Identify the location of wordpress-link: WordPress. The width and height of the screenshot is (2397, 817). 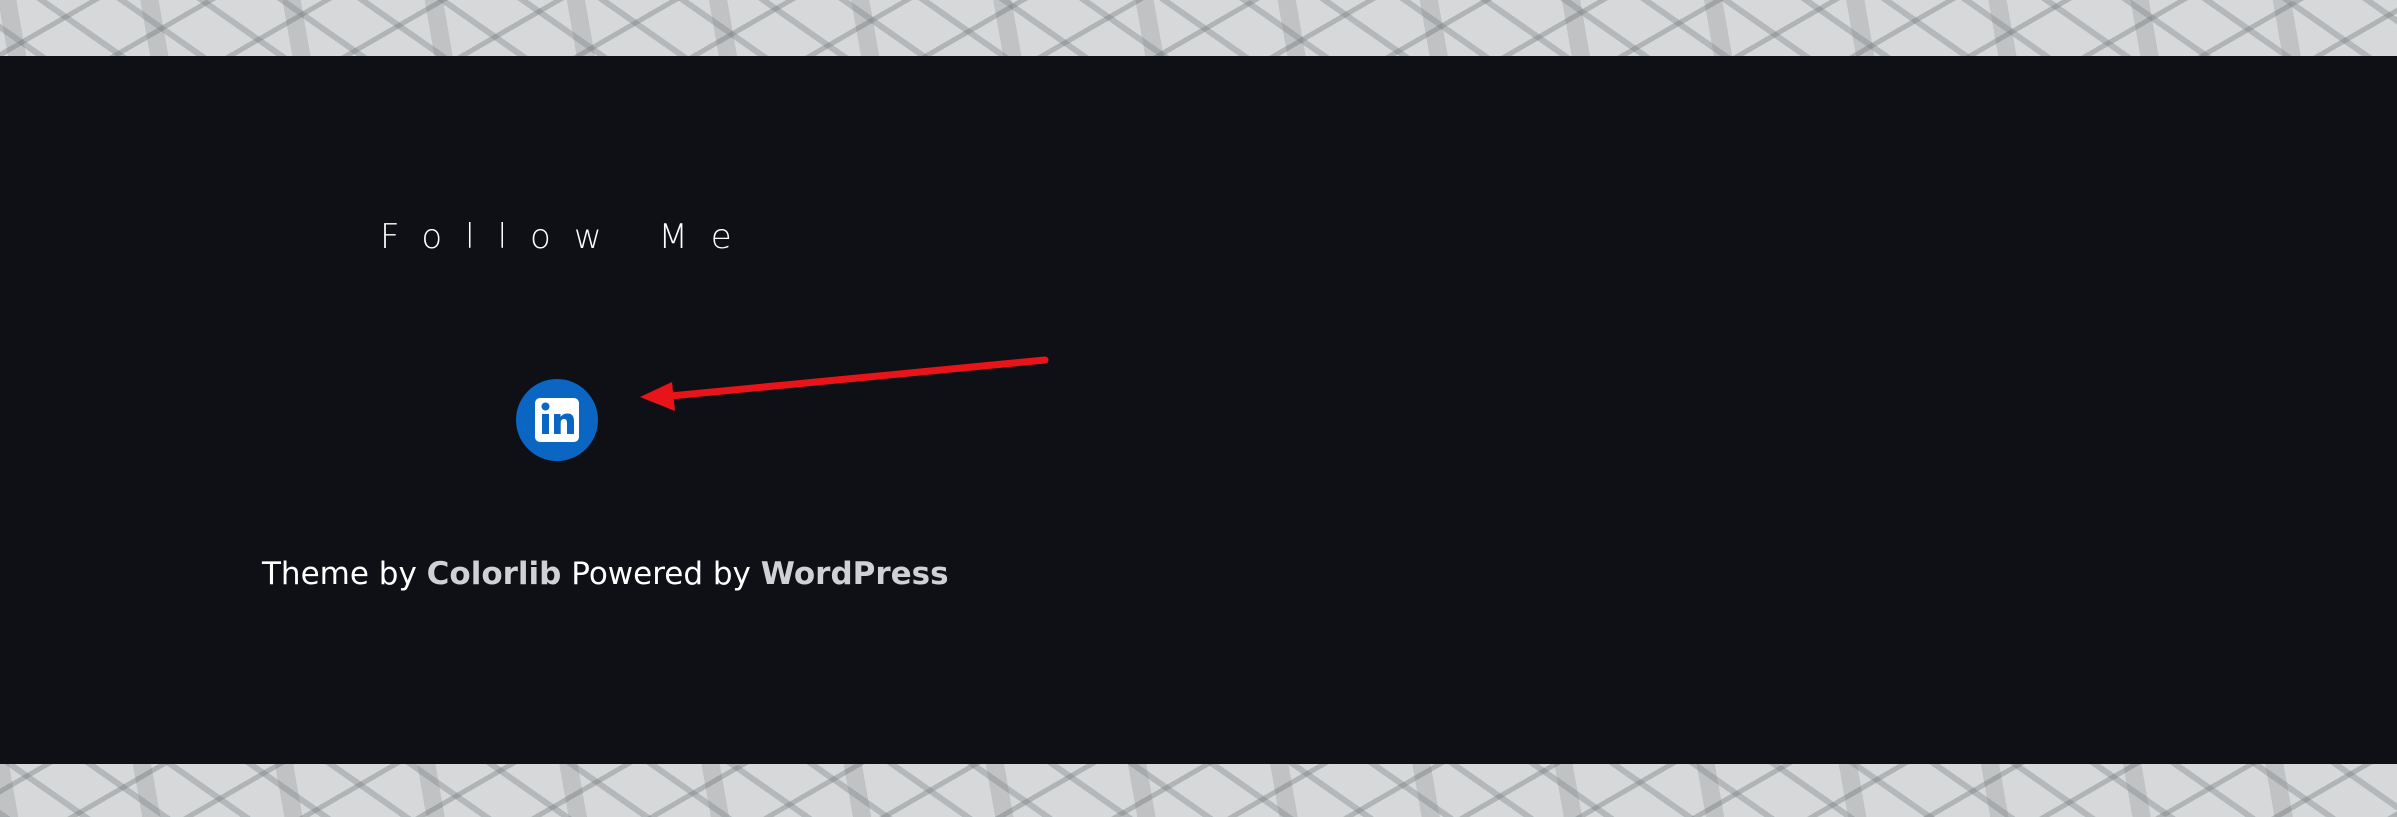
(855, 574).